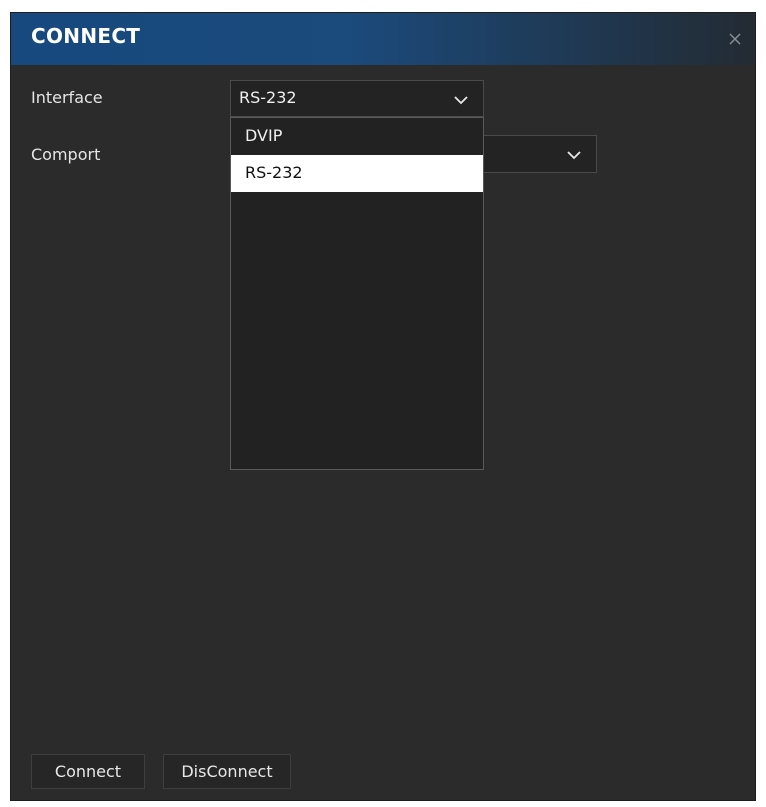  Describe the element at coordinates (357, 98) in the screenshot. I see `interface-select: RS-232` at that location.